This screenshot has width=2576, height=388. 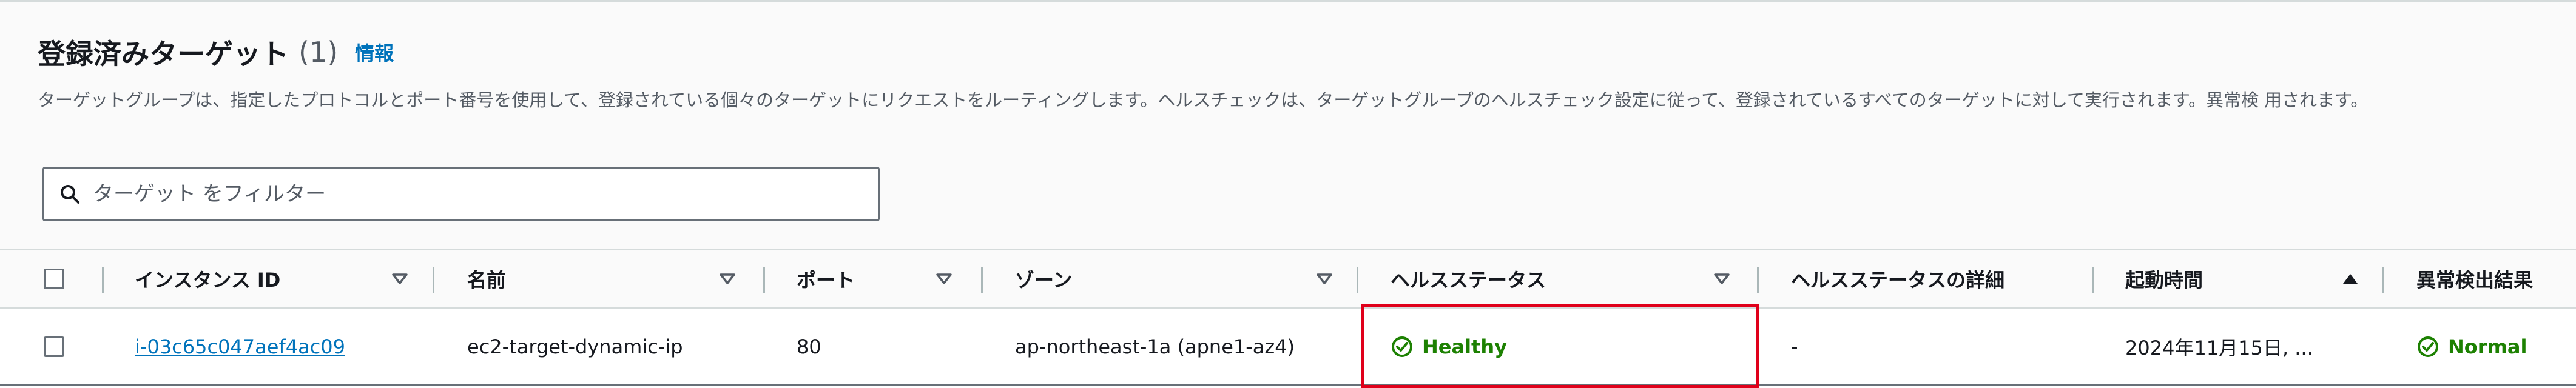 What do you see at coordinates (826, 278) in the screenshot?
I see `column-header-port: ポート` at bounding box center [826, 278].